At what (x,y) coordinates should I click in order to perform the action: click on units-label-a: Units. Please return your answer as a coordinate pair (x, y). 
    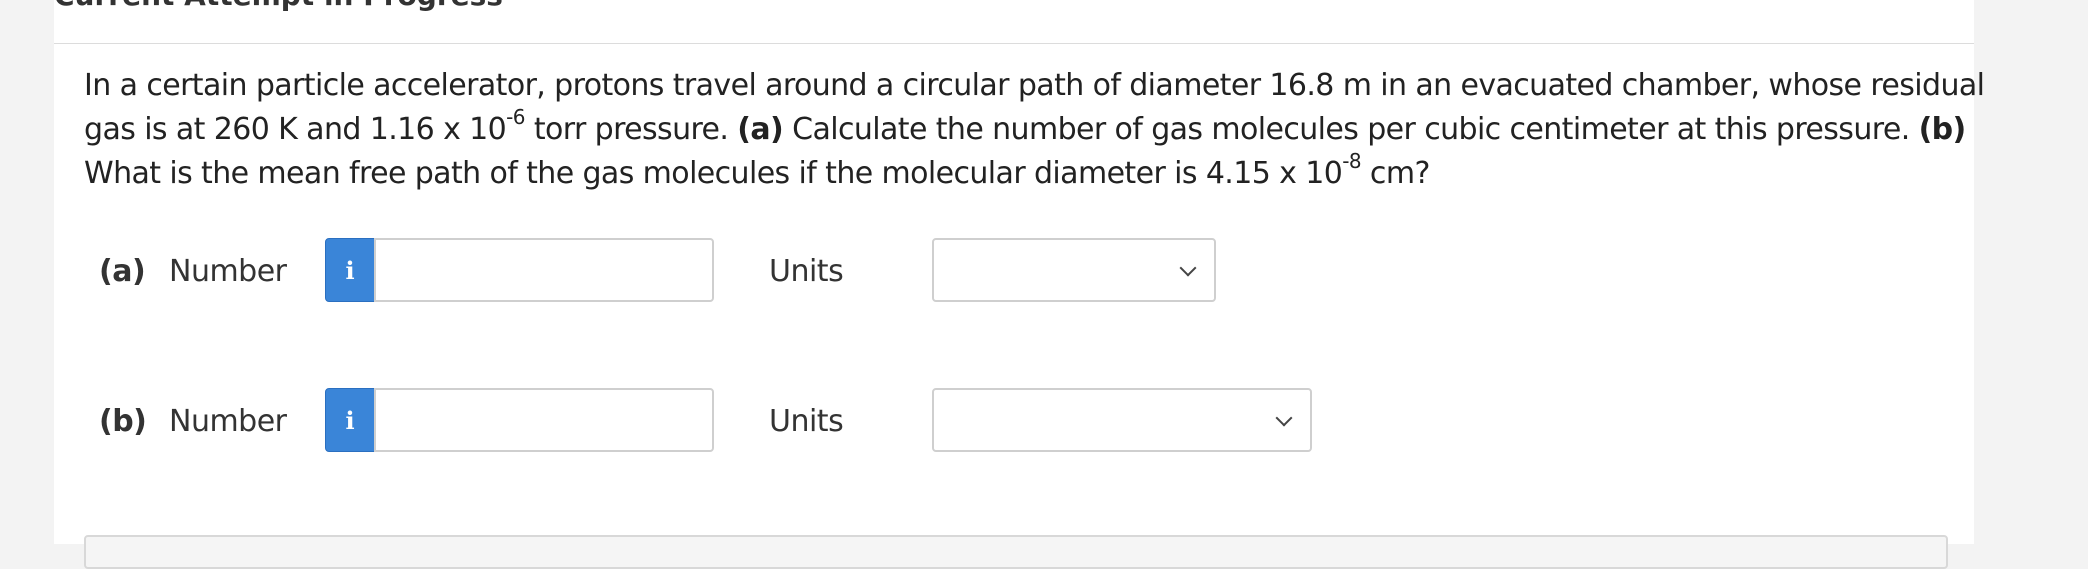
    Looking at the image, I should click on (806, 271).